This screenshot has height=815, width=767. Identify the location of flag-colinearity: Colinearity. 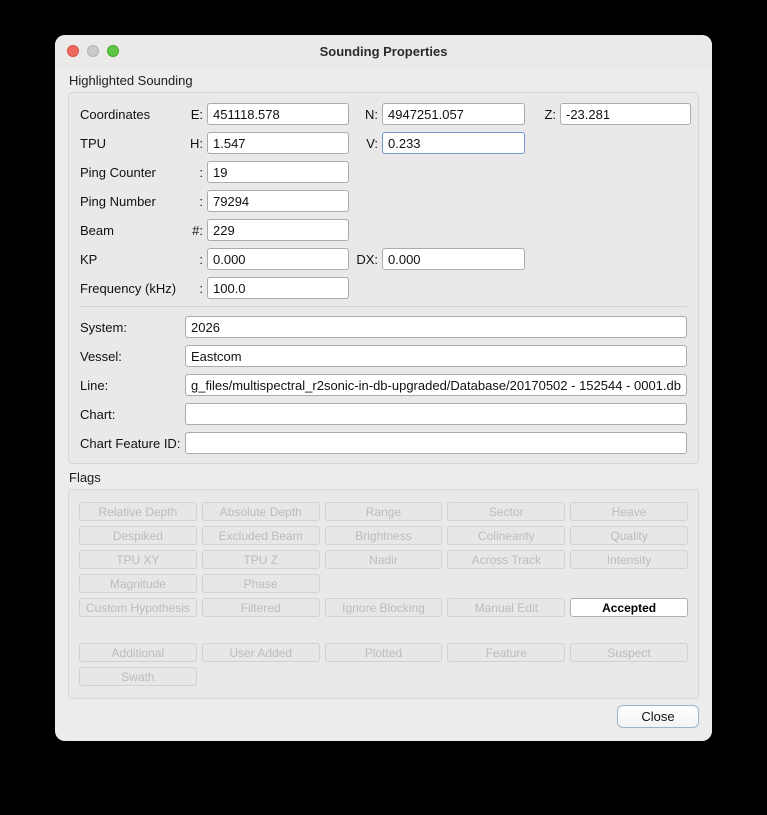
(506, 535).